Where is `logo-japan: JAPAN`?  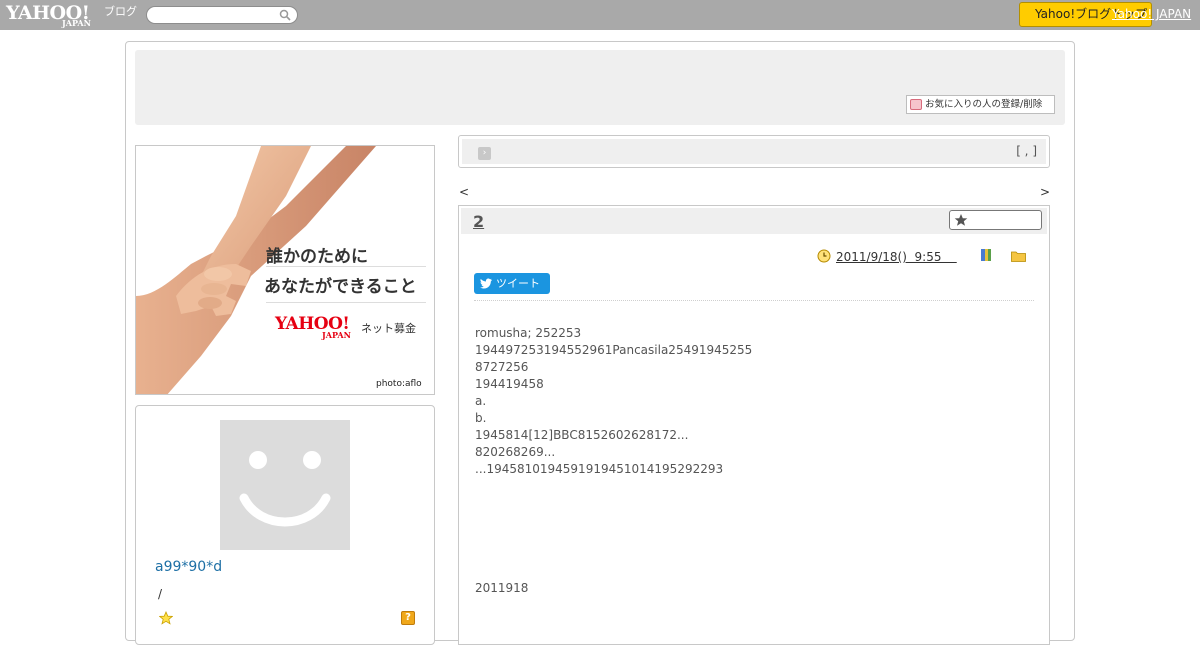 logo-japan: JAPAN is located at coordinates (76, 23).